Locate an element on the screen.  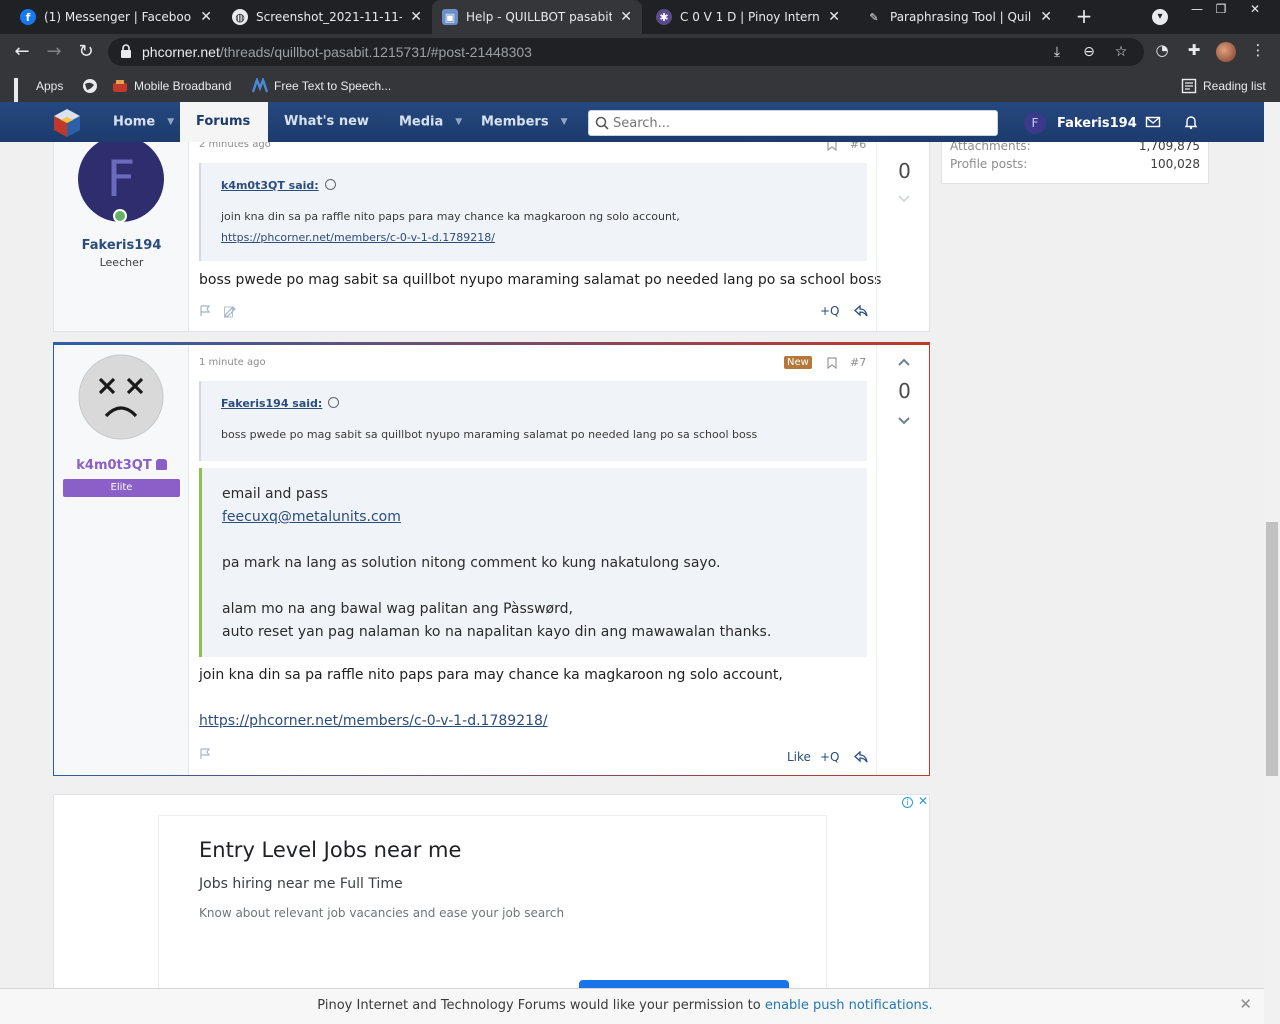
sad-face-avatar is located at coordinates (121, 397).